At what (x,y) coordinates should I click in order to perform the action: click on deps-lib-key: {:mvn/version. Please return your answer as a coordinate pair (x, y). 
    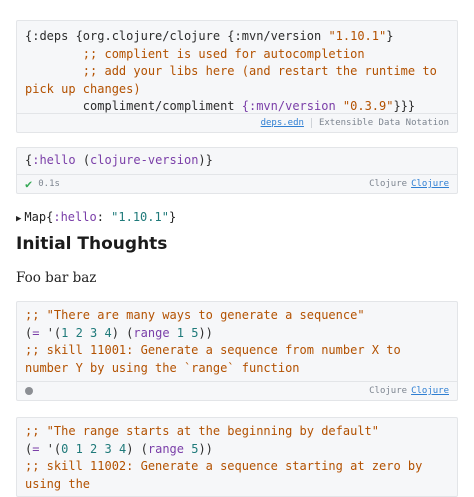
    Looking at the image, I should click on (292, 106).